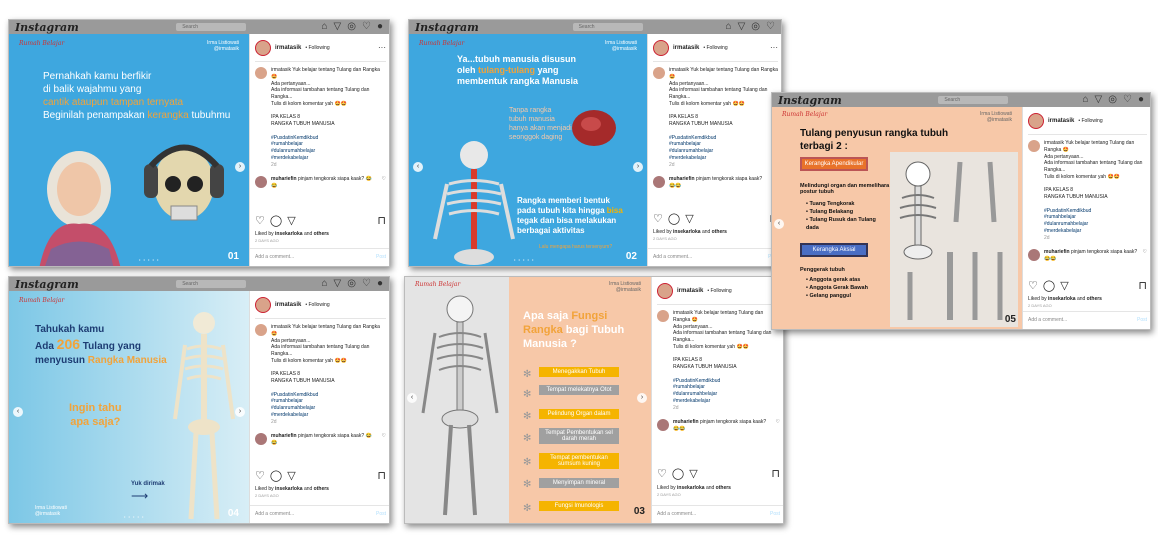 Image resolution: width=1158 pixels, height=535 pixels. What do you see at coordinates (95, 415) in the screenshot?
I see `slide3-question: Ingin tahu apa saja?` at bounding box center [95, 415].